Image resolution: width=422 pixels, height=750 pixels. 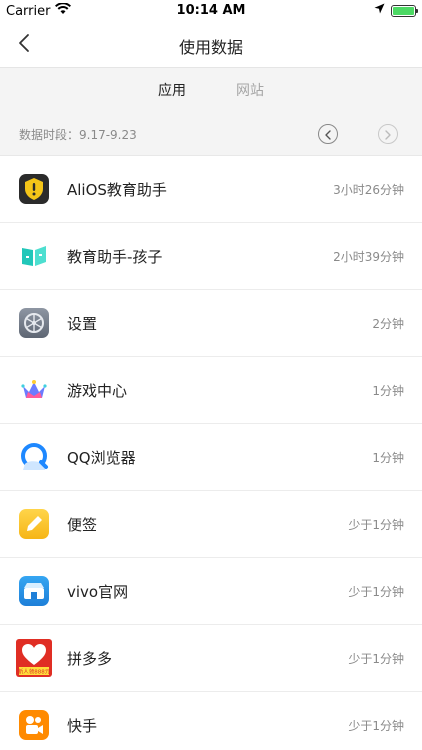 What do you see at coordinates (34, 725) in the screenshot?
I see `kuaishou-camera-icon` at bounding box center [34, 725].